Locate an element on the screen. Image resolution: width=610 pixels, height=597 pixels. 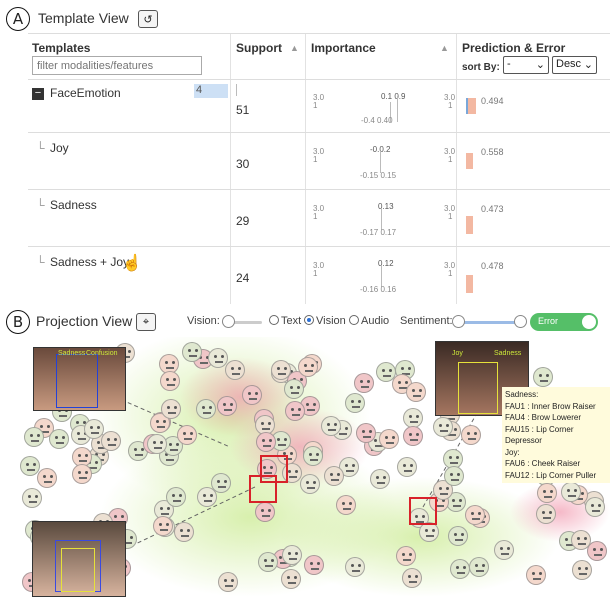
radio-audio is located at coordinates (354, 320).